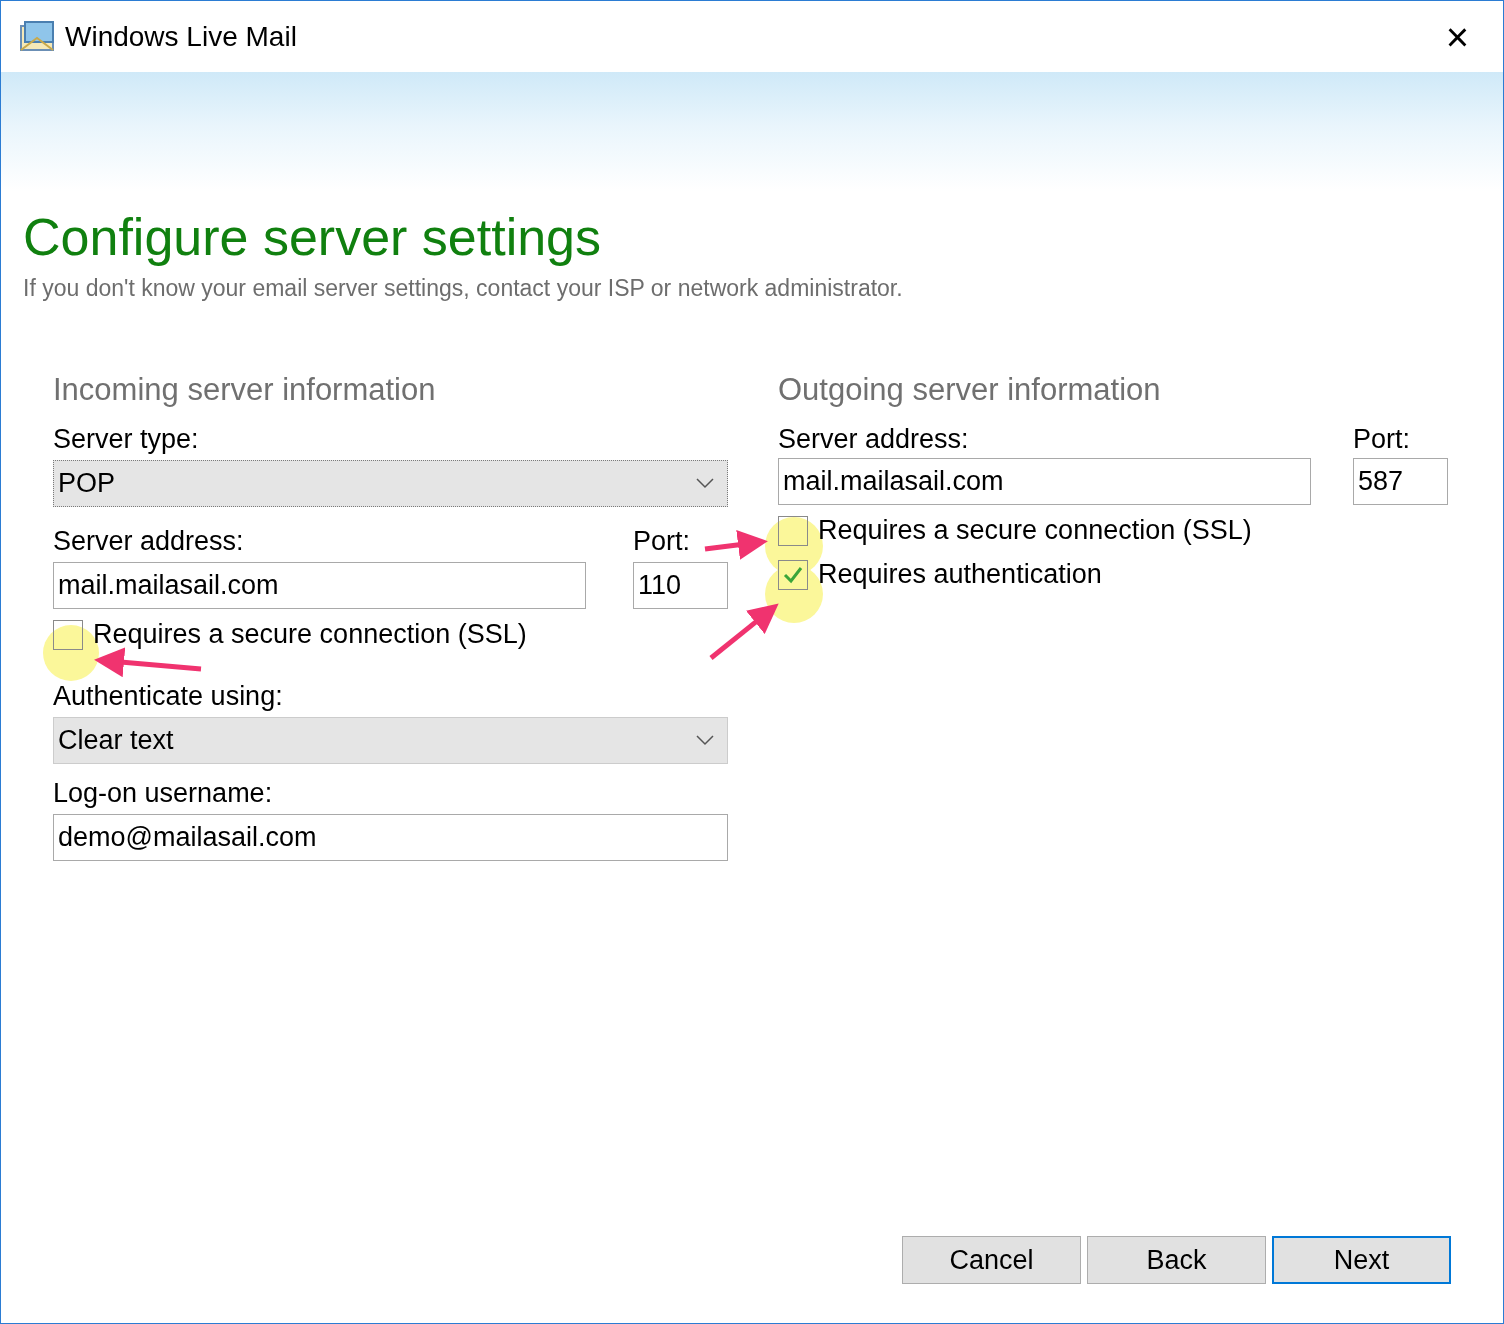  I want to click on field-label: Server type:, so click(126, 439).